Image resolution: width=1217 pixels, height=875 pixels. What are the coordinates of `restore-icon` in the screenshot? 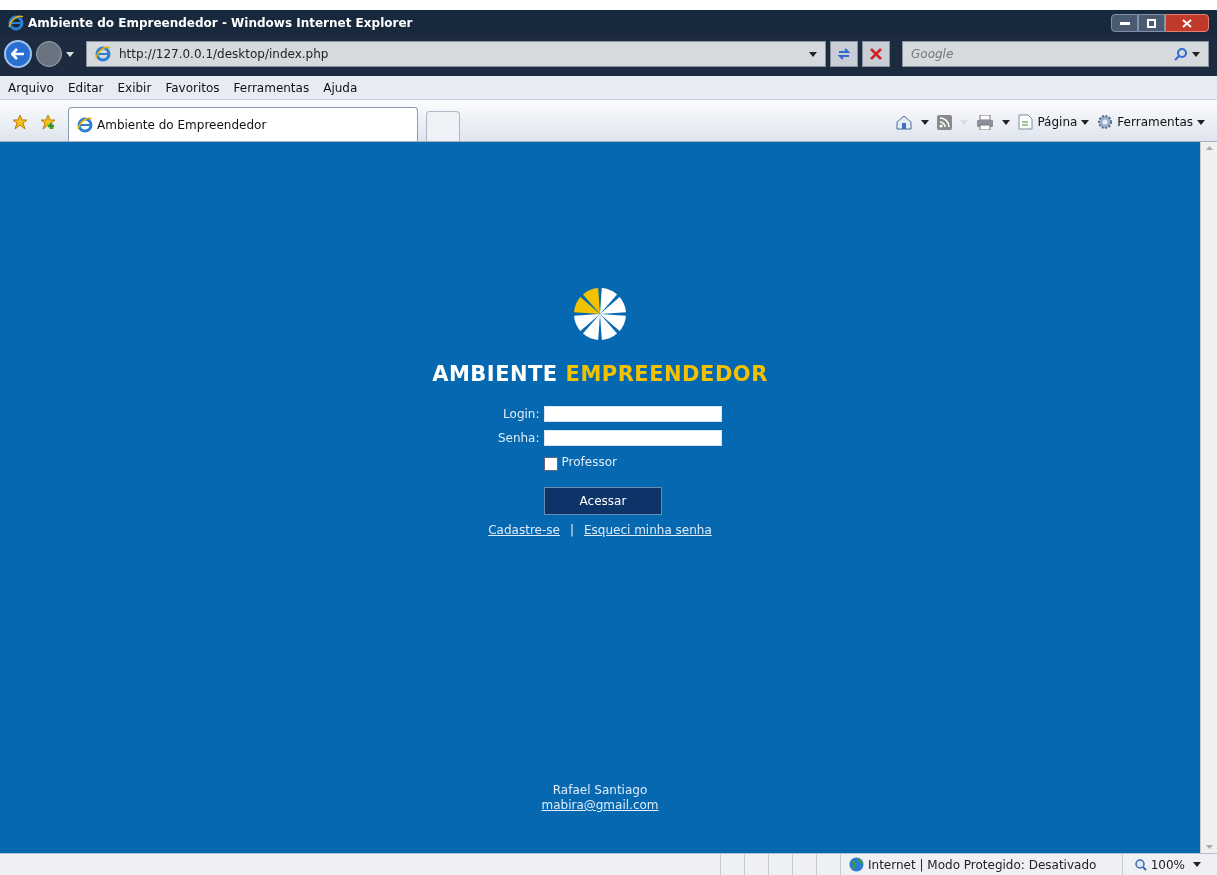 It's located at (1151, 23).